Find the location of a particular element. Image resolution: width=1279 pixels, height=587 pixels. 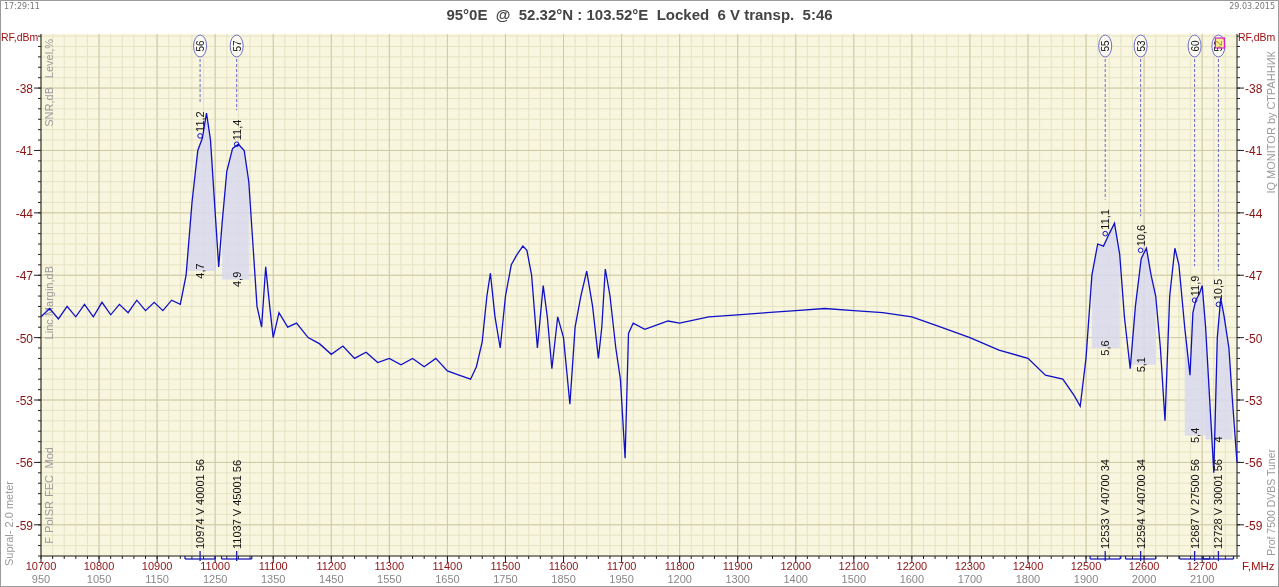

lnb-label: Supral- 2.0 meter is located at coordinates (9, 523).